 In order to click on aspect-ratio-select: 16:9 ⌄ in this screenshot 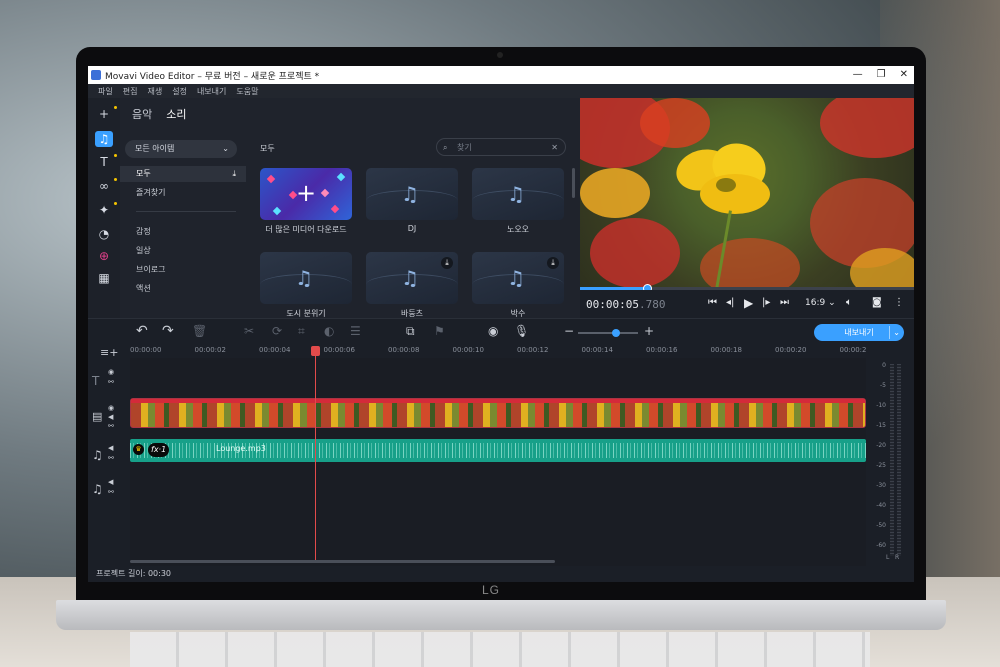, I will do `click(820, 303)`.